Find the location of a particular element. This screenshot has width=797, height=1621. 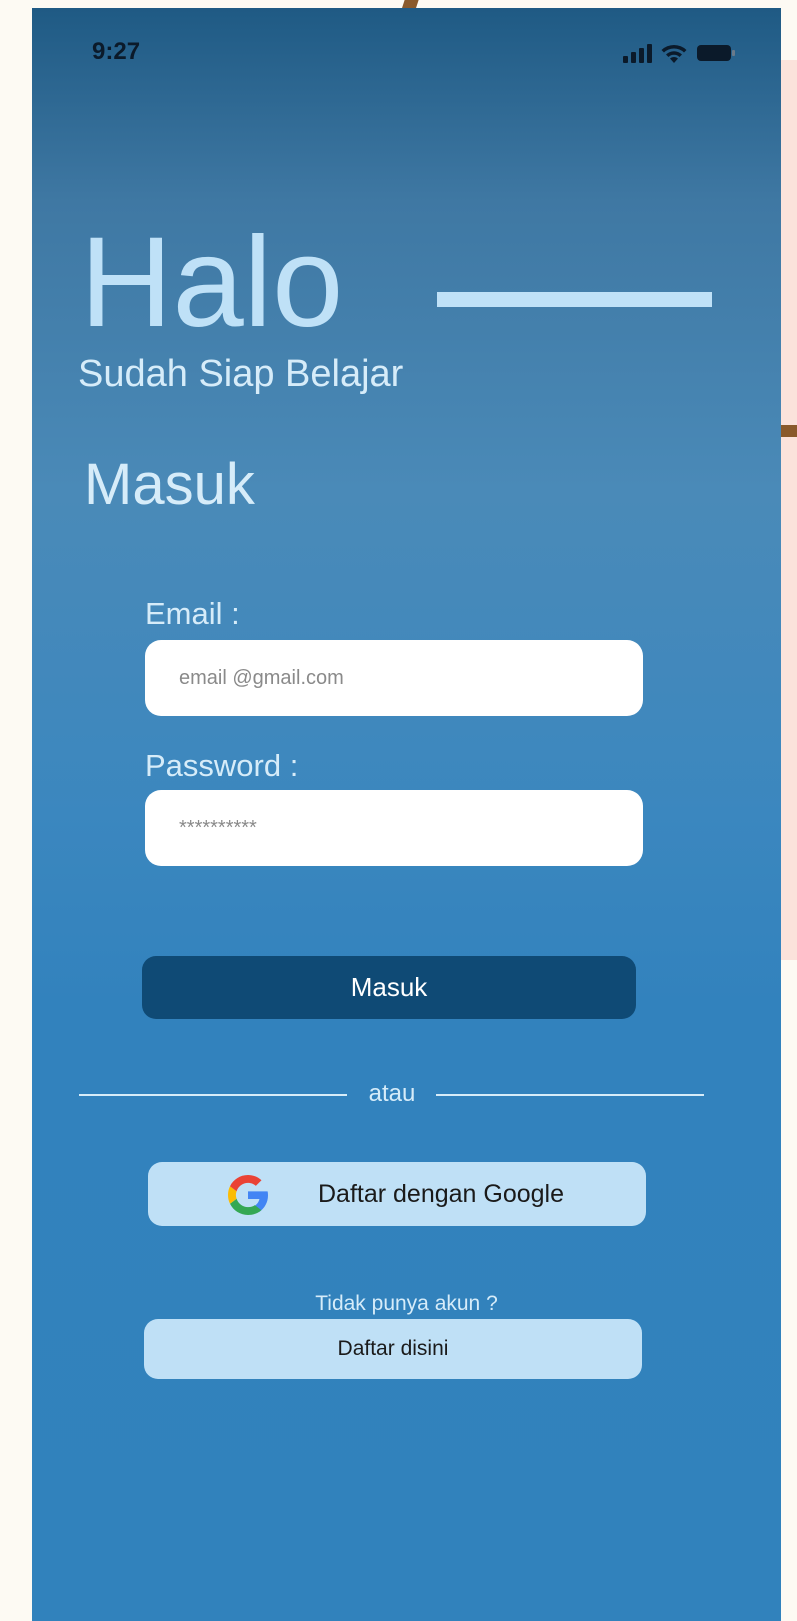

email-field is located at coordinates (394, 678).